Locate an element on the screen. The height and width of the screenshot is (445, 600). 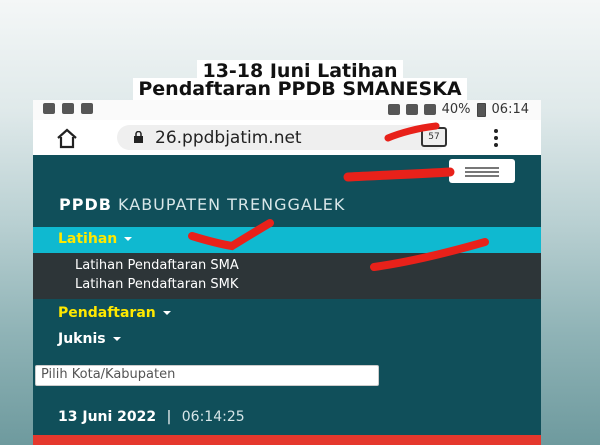
wifi-icon is located at coordinates (411, 109).